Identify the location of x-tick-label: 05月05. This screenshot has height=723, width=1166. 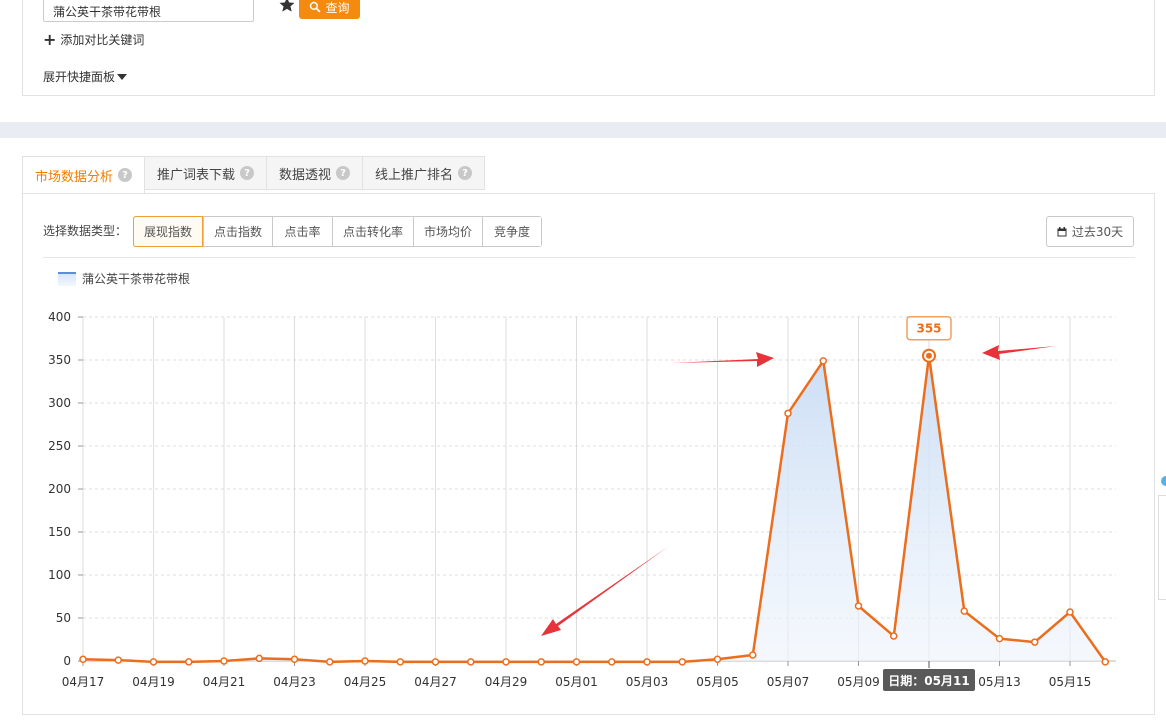
(717, 682).